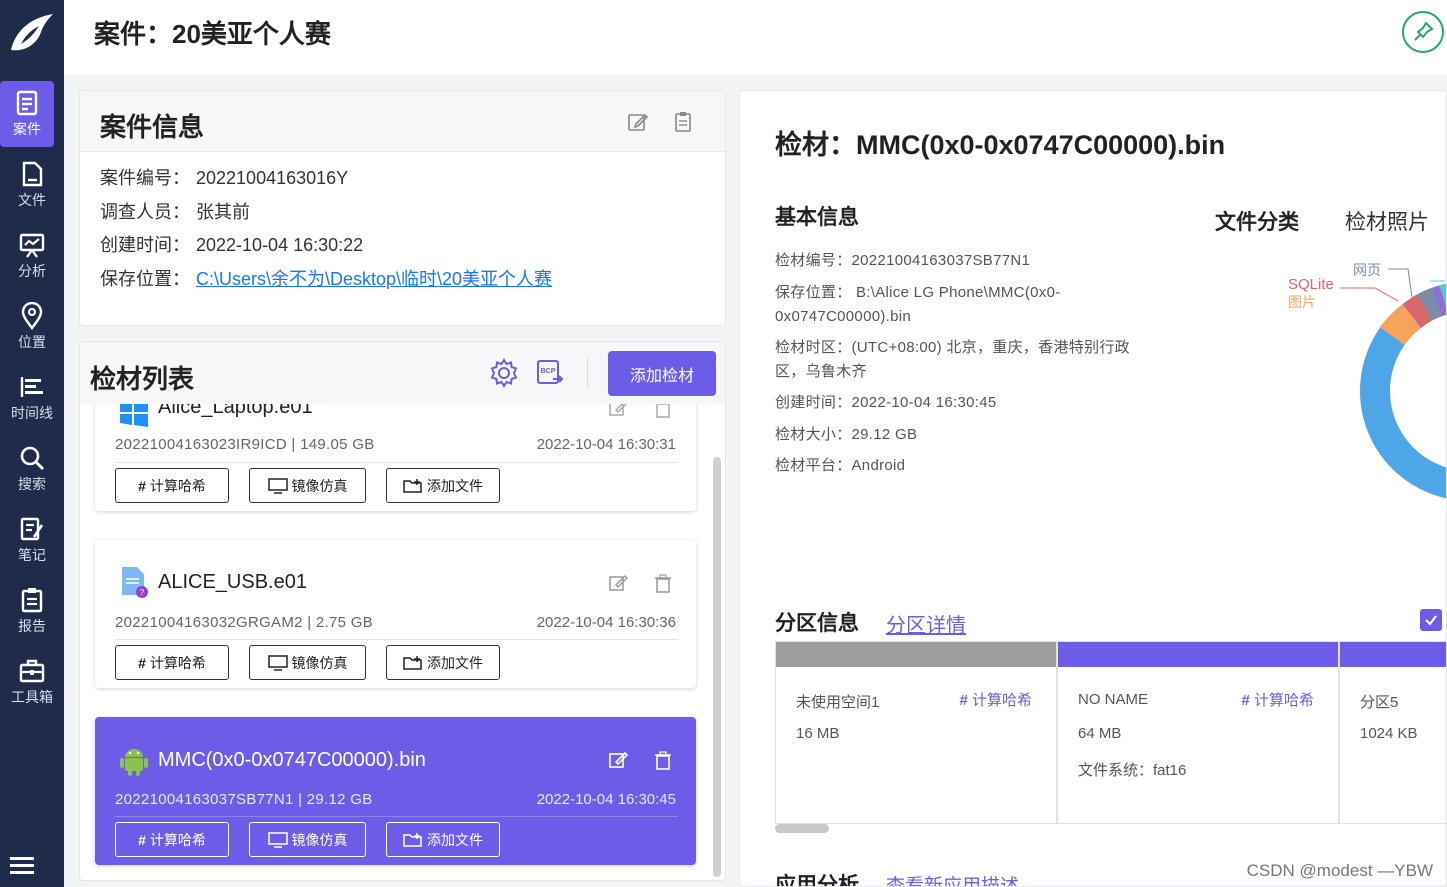 This screenshot has height=887, width=1447. I want to click on sidebar: 案件 文件 分析 位置 时间线 搜索 笔记 报告 工具箱, so click(32, 443).